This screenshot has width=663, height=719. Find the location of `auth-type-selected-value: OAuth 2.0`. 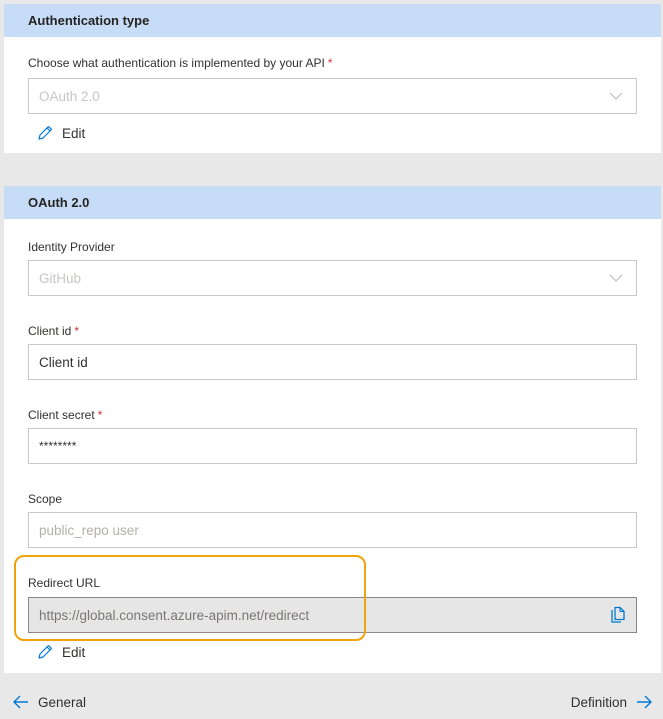

auth-type-selected-value: OAuth 2.0 is located at coordinates (69, 96).